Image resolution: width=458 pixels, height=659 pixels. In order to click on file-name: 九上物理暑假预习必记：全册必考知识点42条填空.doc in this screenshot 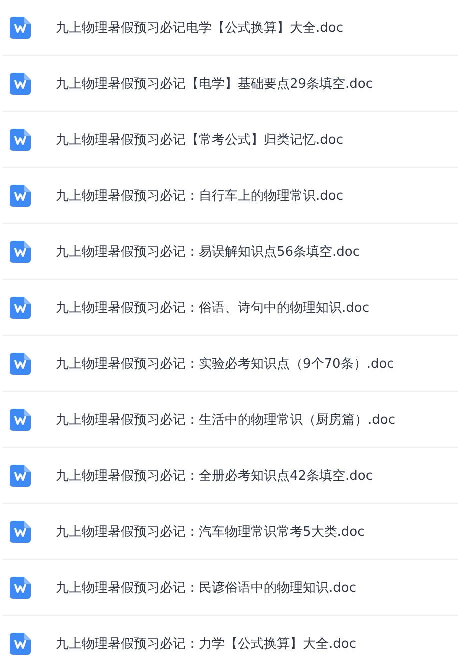, I will do `click(215, 475)`.